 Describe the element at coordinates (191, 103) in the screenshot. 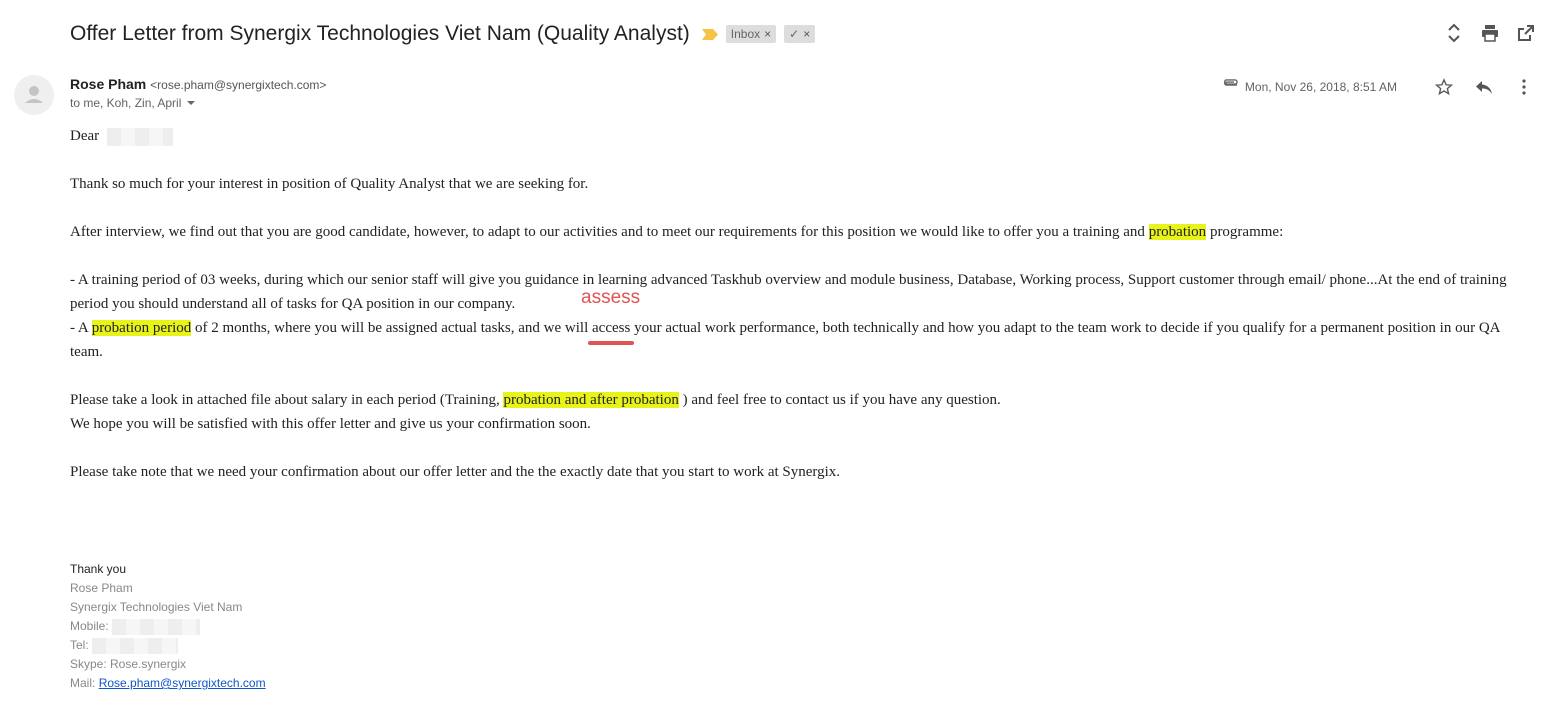

I see `chevron-down-icon` at that location.